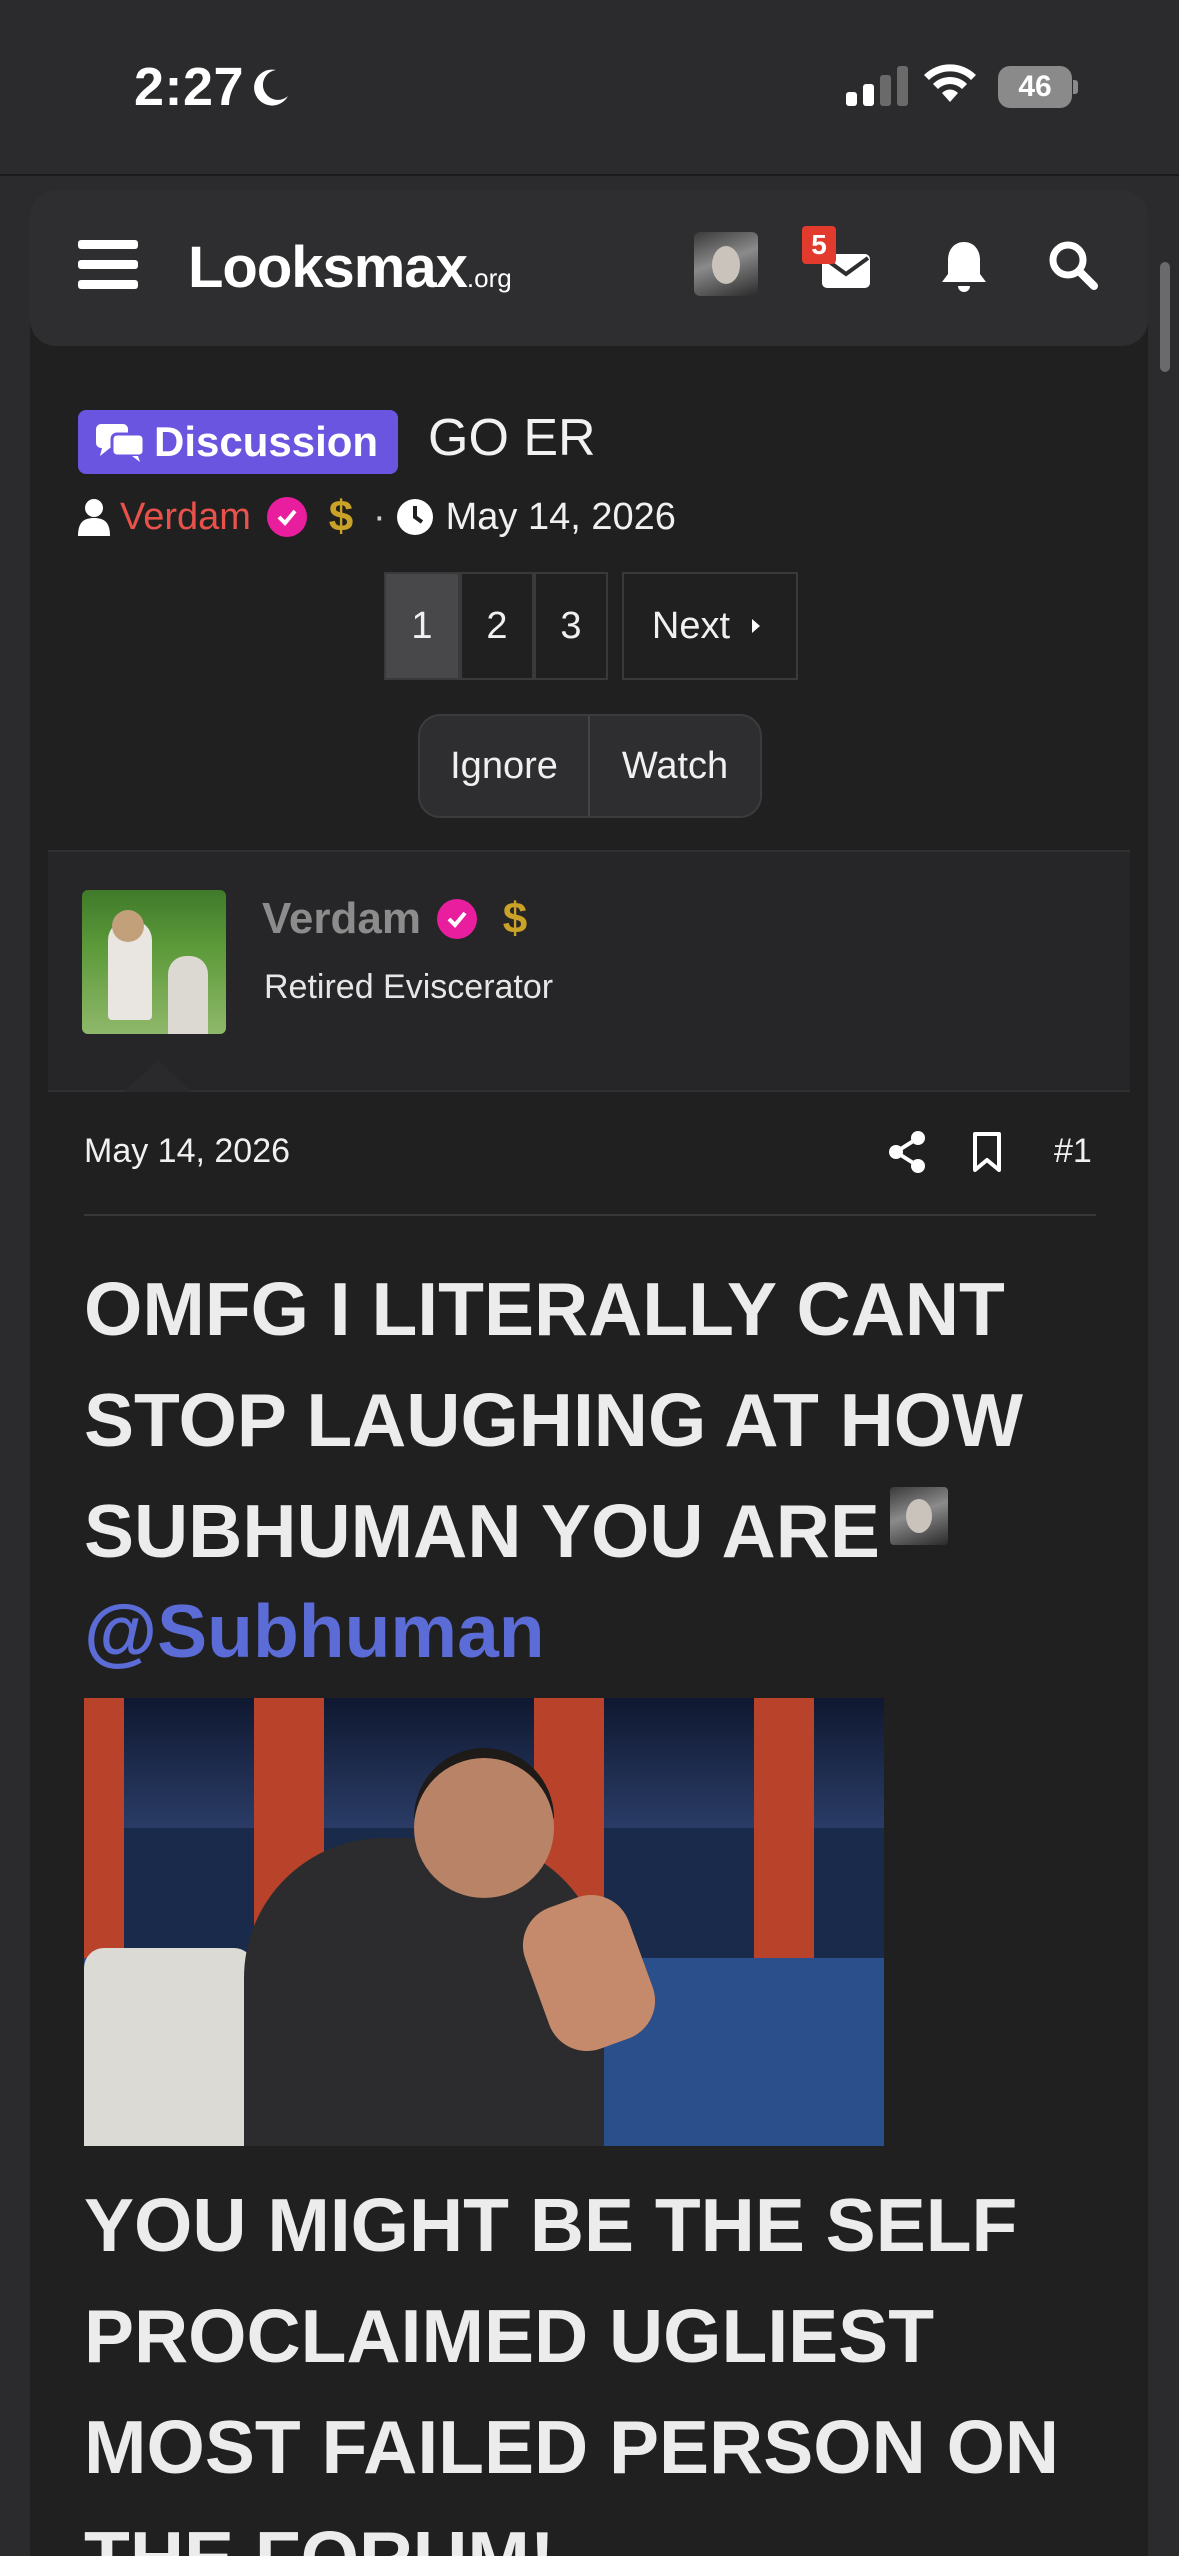 This screenshot has width=1179, height=2556. What do you see at coordinates (675, 766) in the screenshot?
I see `watch-button: Watch` at bounding box center [675, 766].